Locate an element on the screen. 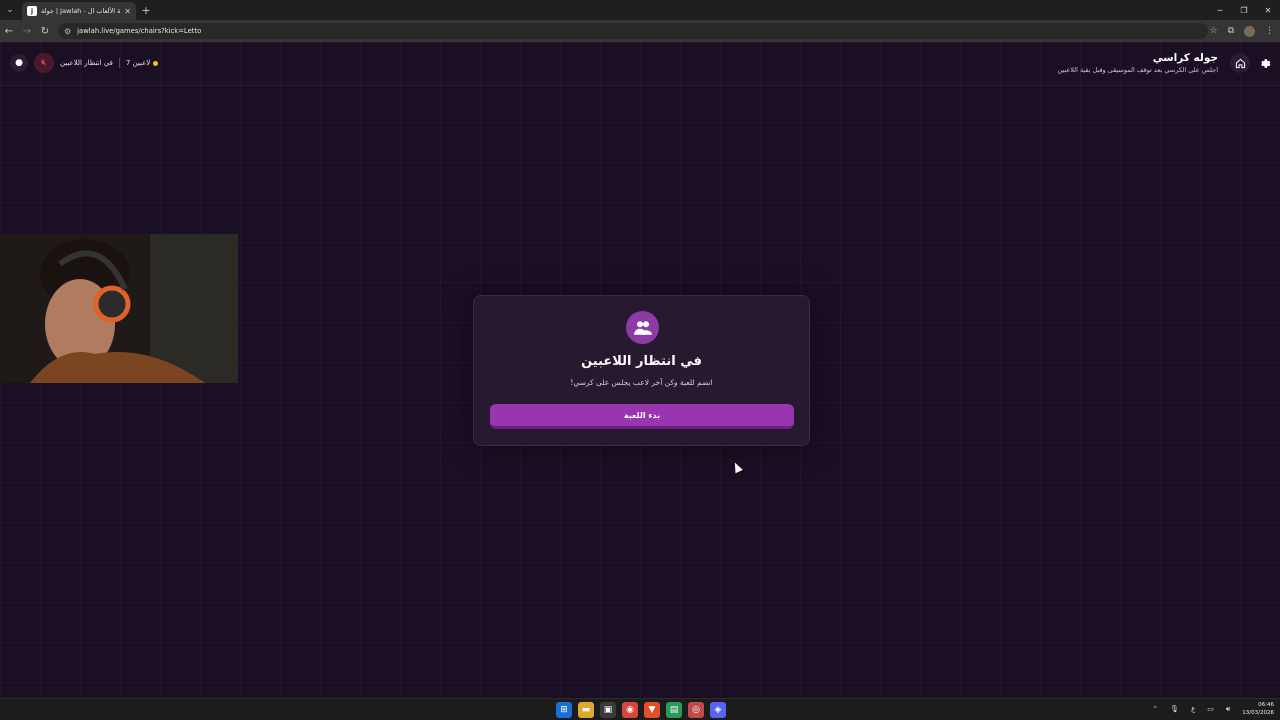  close-window-icon: ✕ is located at coordinates (1268, 10).